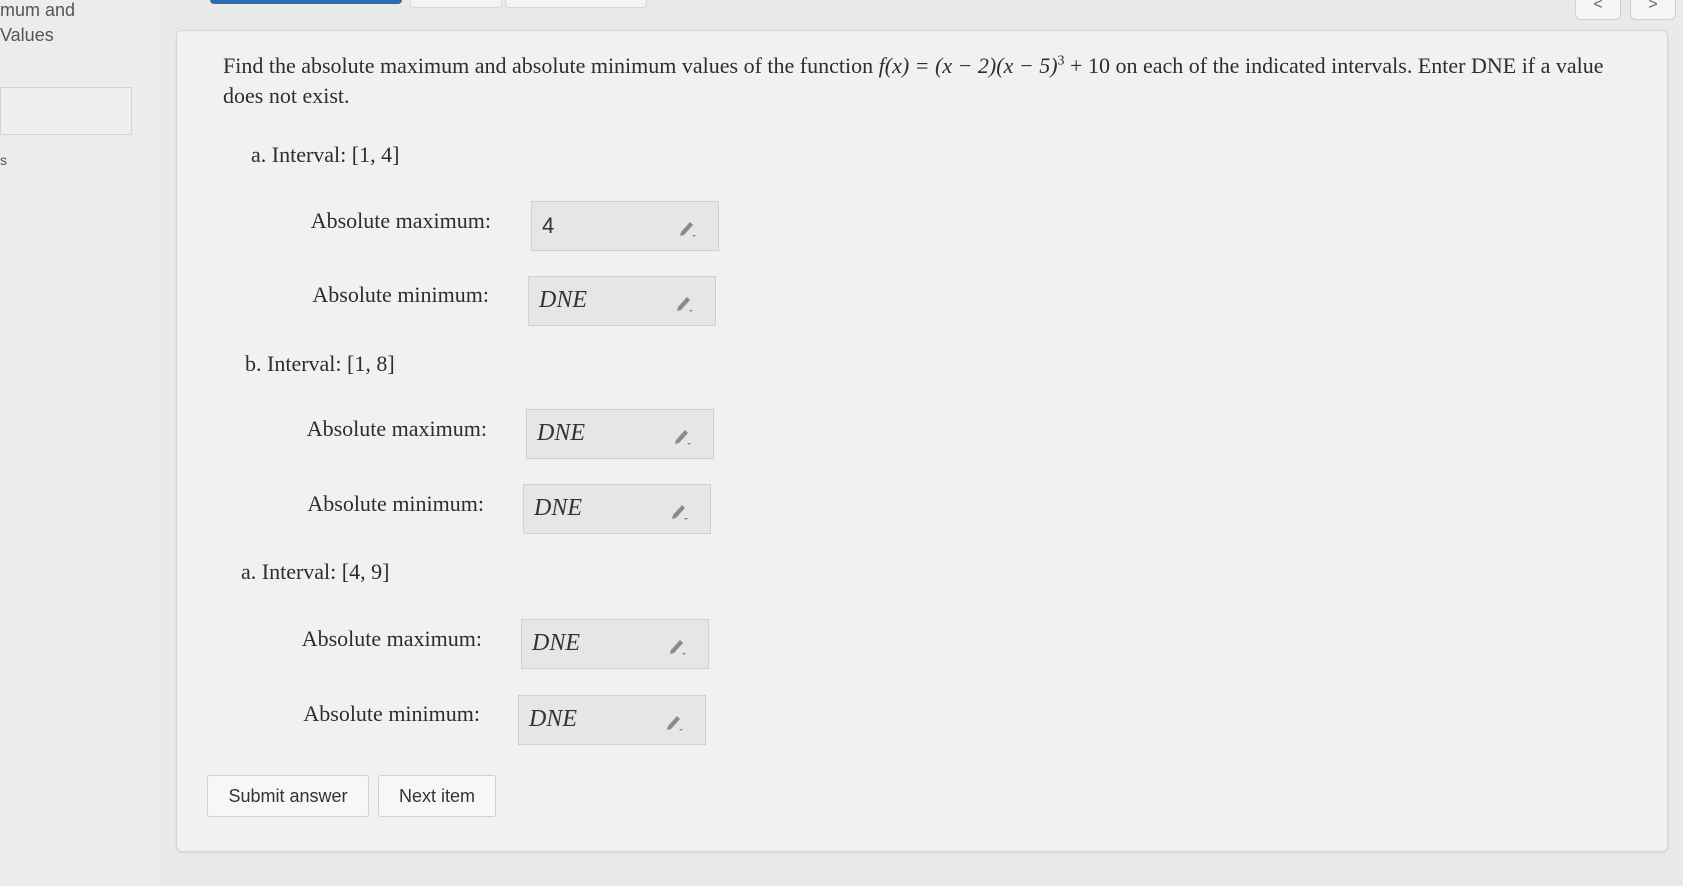 This screenshot has height=886, width=1683. Describe the element at coordinates (400, 294) in the screenshot. I see `part-a-min-label: Absolute minimum:` at that location.